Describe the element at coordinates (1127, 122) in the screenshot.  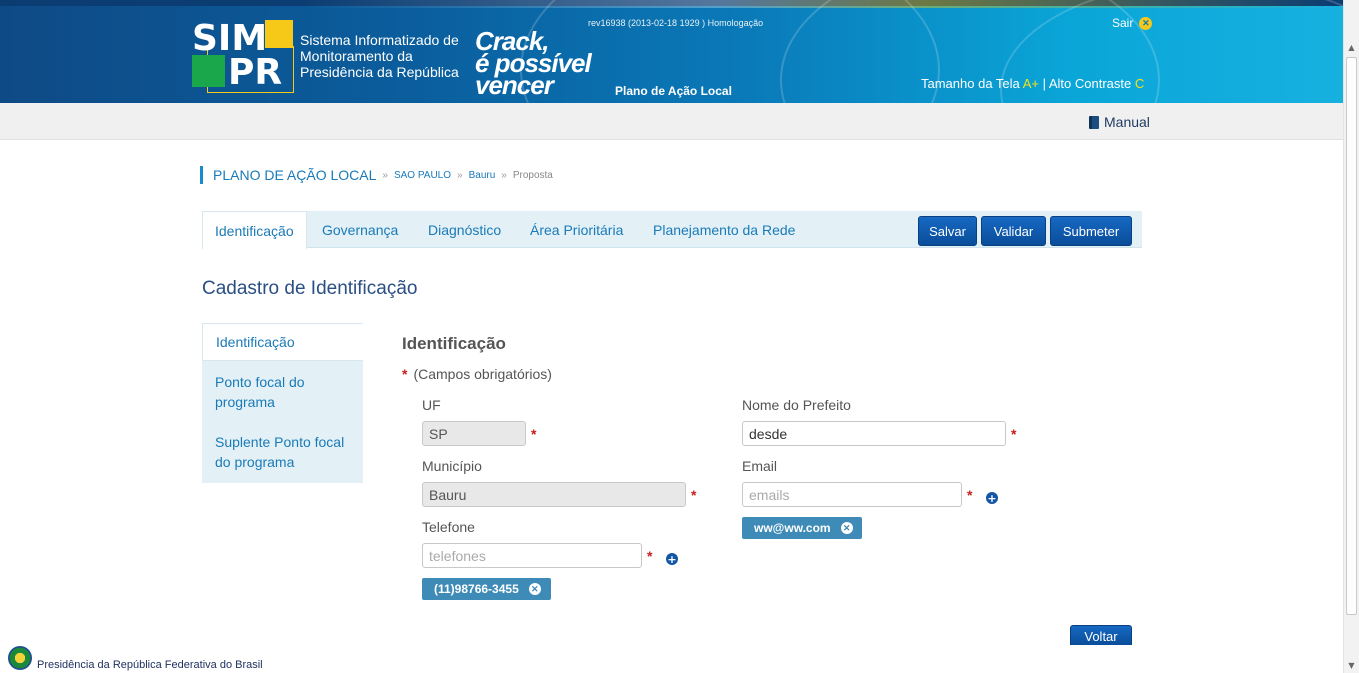
I see `manual-label: Manual` at that location.